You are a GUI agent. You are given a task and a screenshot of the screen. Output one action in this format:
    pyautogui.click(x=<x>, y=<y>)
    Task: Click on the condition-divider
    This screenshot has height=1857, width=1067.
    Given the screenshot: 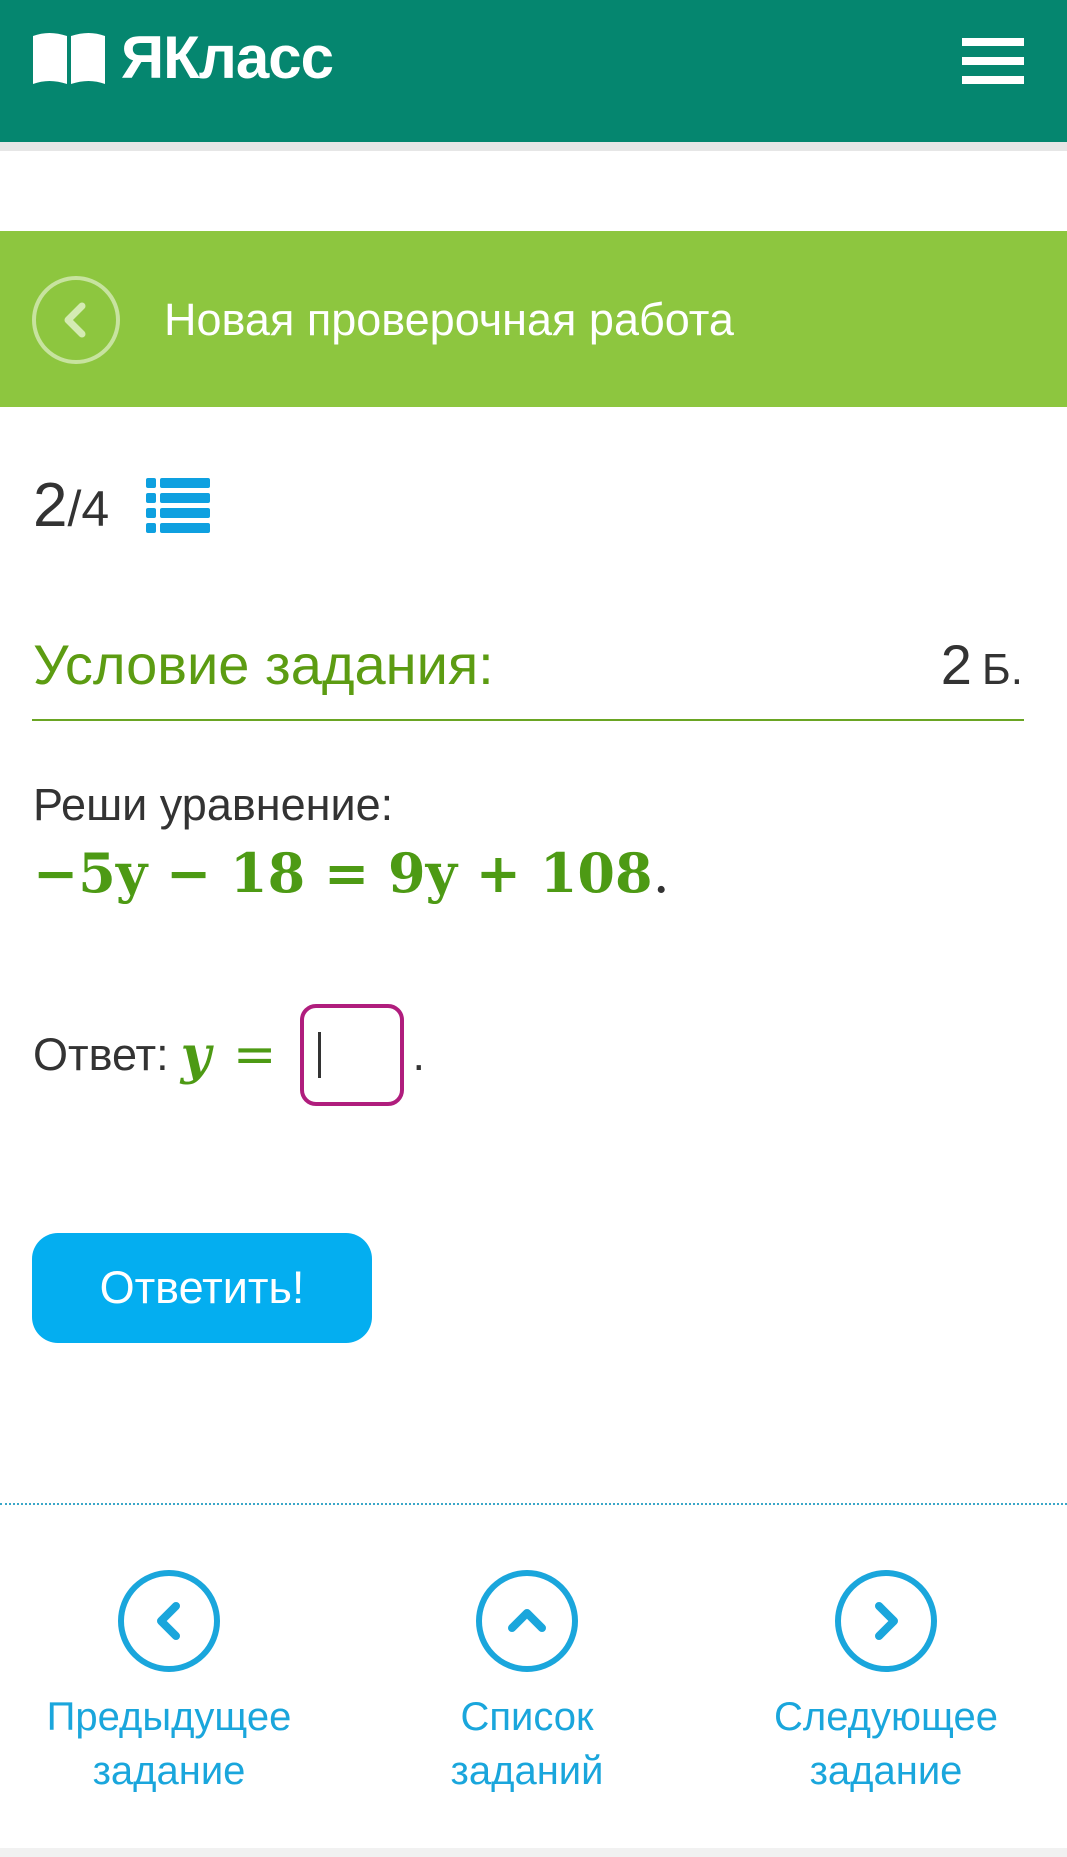 What is the action you would take?
    pyautogui.click(x=528, y=720)
    